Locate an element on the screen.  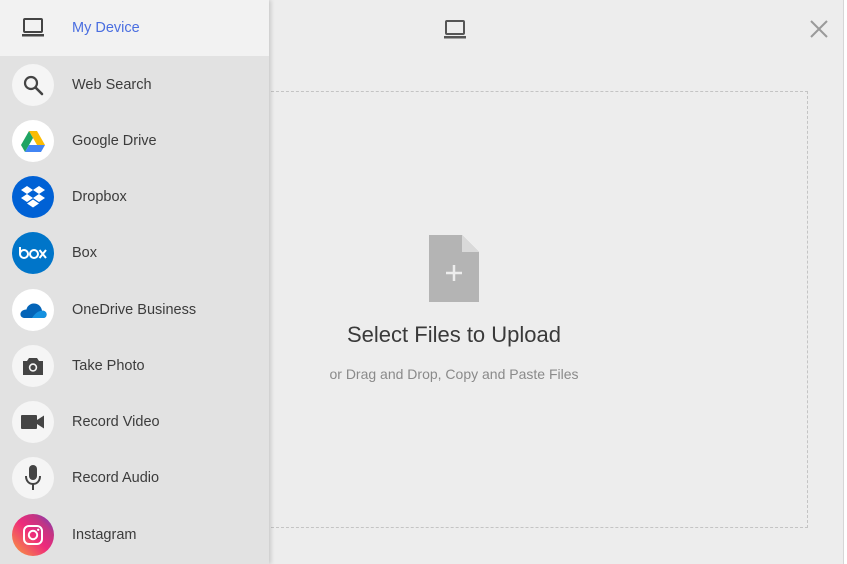
onedrive-icon is located at coordinates (33, 310).